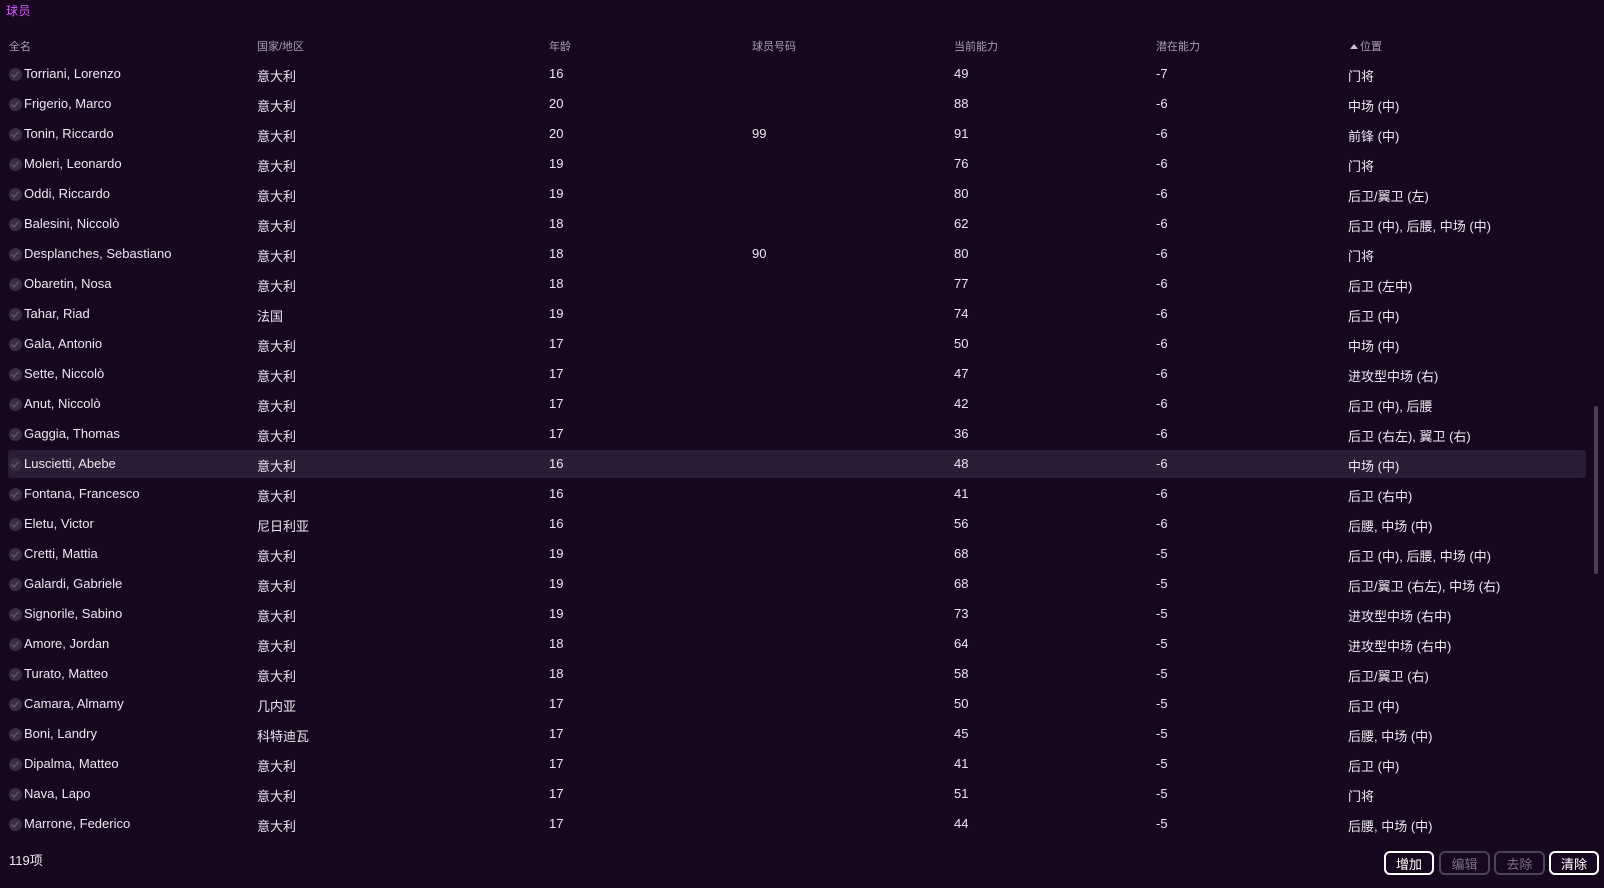 The width and height of the screenshot is (1604, 888). What do you see at coordinates (795, 734) in the screenshot?
I see `table-row: Boni, Landry 科特迪瓦 17 45 -5 后腰, 中场 (中)` at bounding box center [795, 734].